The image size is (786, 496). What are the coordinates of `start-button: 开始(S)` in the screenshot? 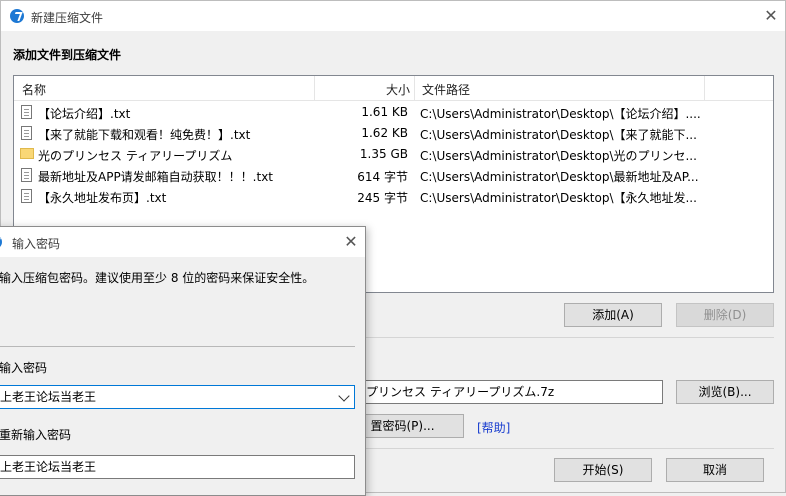 It's located at (603, 470).